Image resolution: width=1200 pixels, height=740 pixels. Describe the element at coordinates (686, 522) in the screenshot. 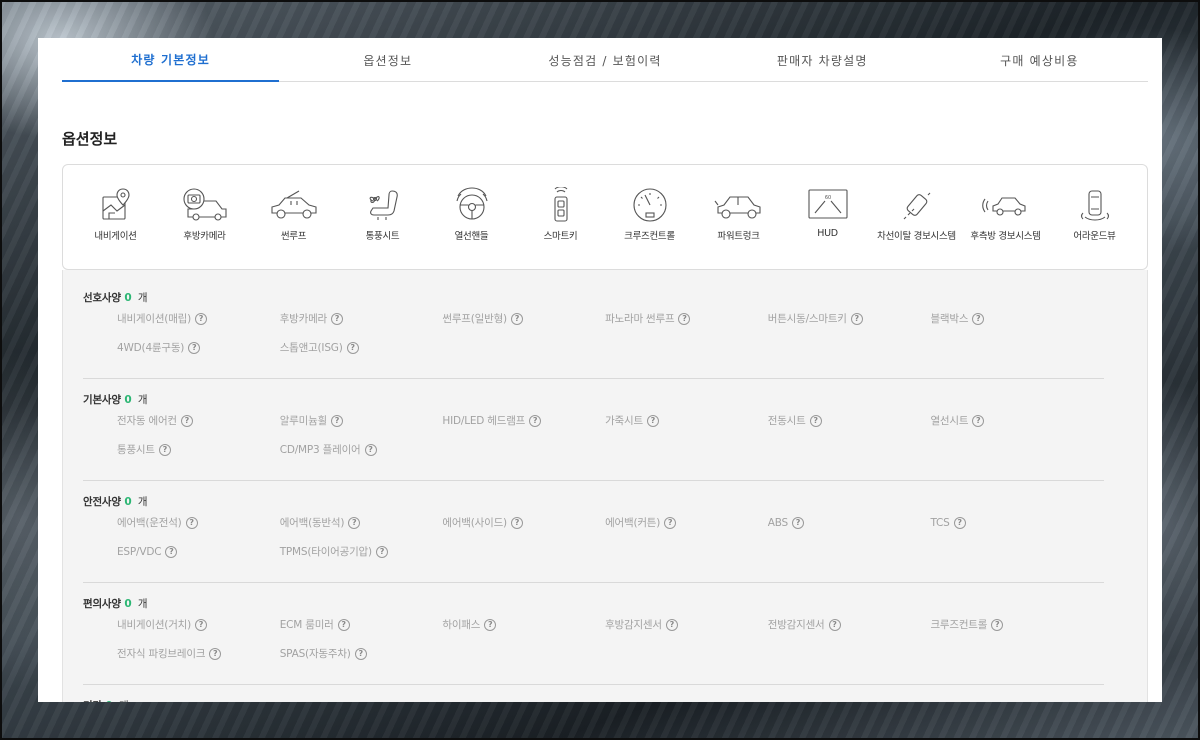

I see `option-item: 에어백(커튼)?` at that location.